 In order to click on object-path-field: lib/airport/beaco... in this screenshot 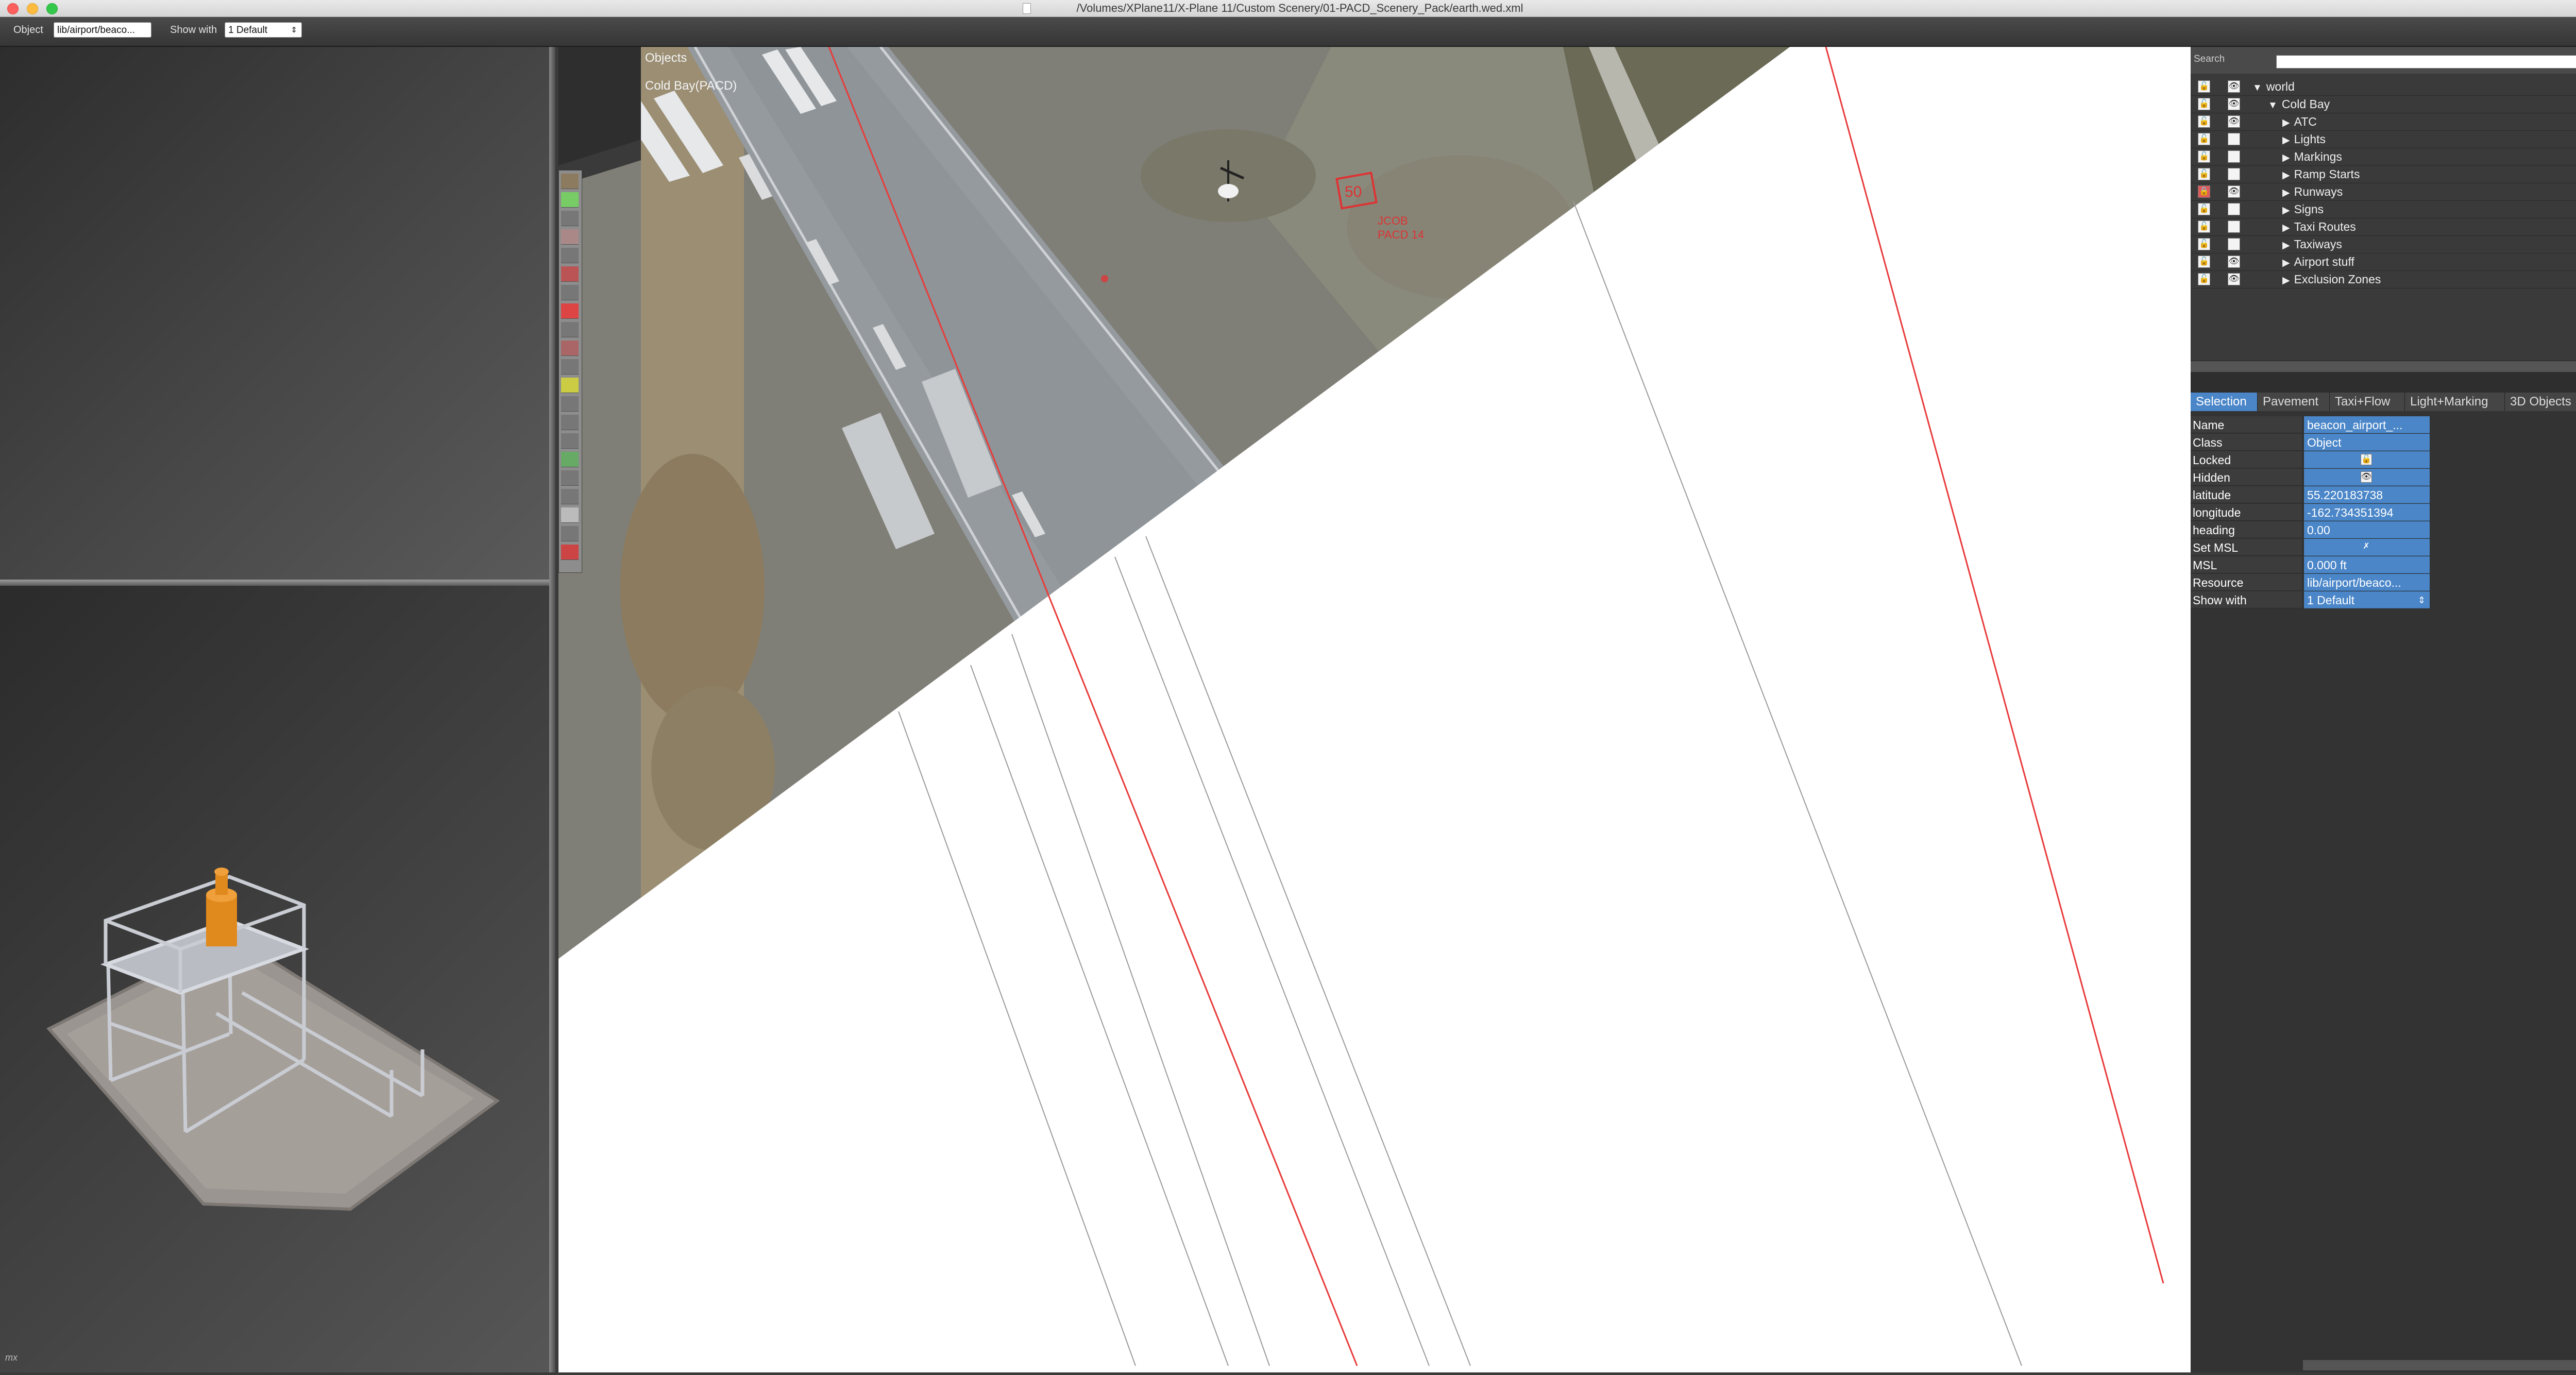, I will do `click(102, 30)`.